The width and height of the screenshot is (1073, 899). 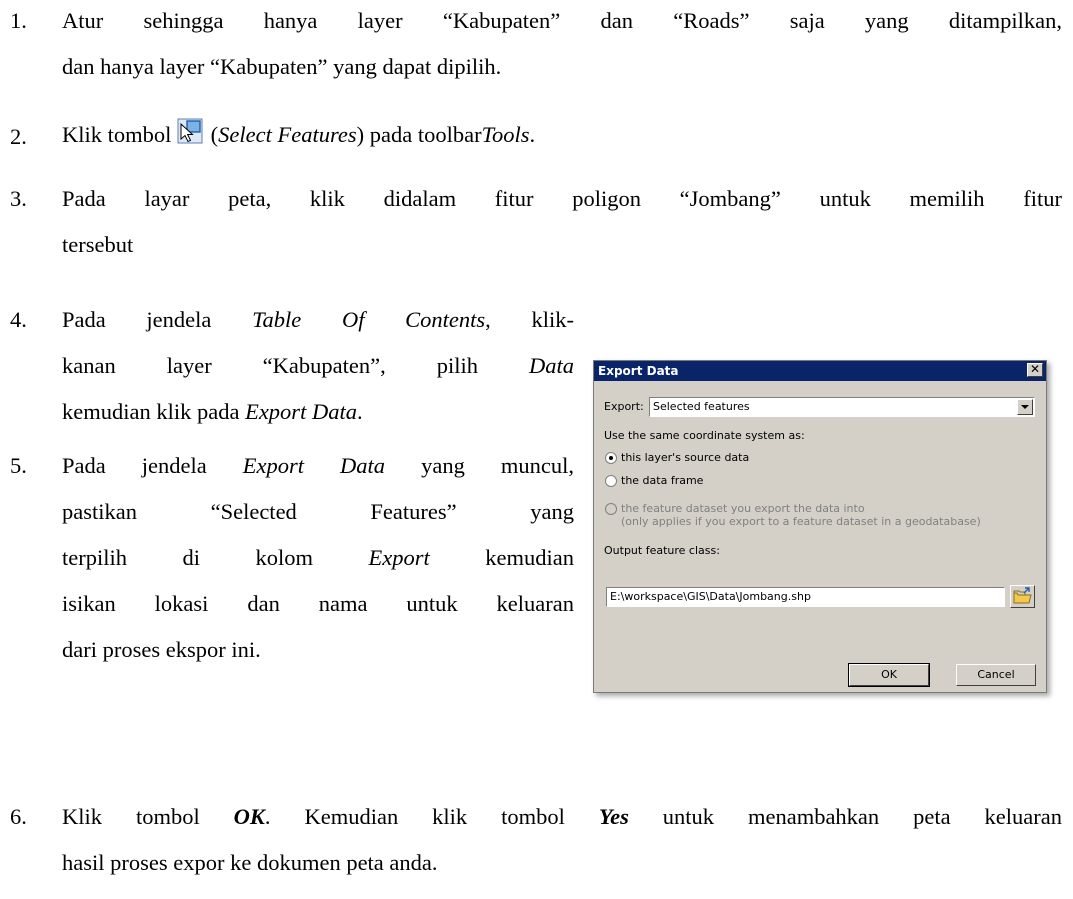 I want to click on step-6-text: . Kemudian klik tombol, so click(x=431, y=816).